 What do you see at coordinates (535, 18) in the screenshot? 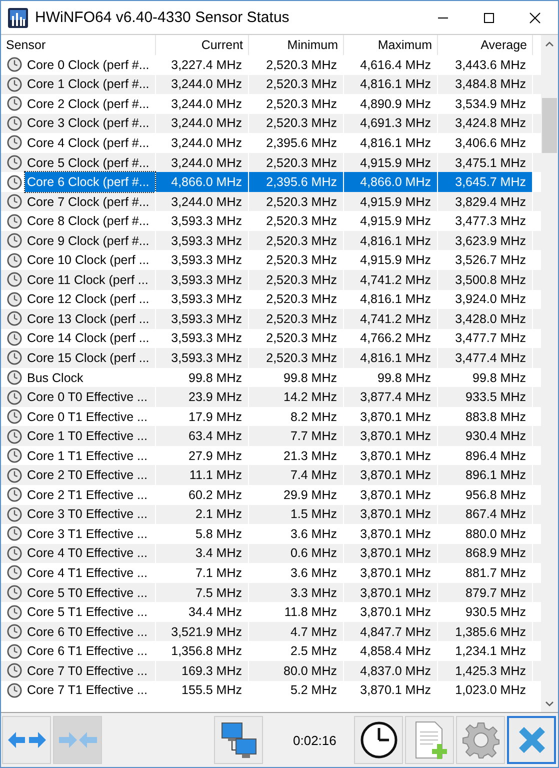
I see `close-icon` at bounding box center [535, 18].